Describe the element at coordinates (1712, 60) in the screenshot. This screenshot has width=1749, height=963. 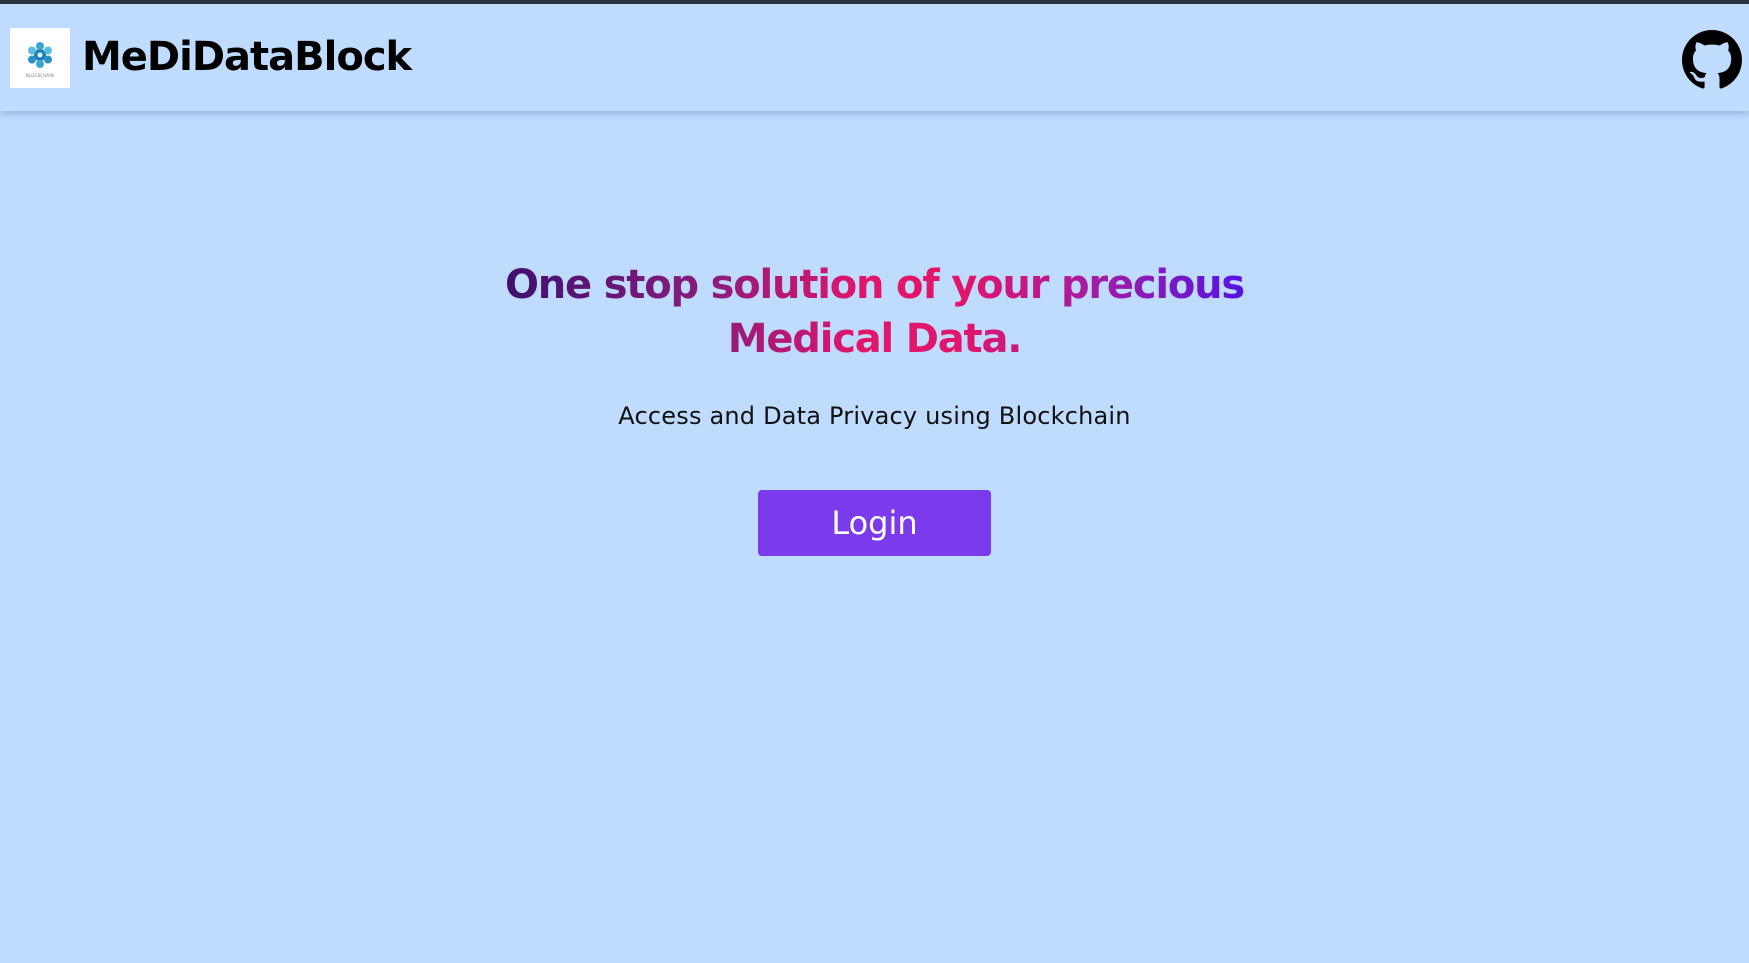
I see `github-icon` at that location.